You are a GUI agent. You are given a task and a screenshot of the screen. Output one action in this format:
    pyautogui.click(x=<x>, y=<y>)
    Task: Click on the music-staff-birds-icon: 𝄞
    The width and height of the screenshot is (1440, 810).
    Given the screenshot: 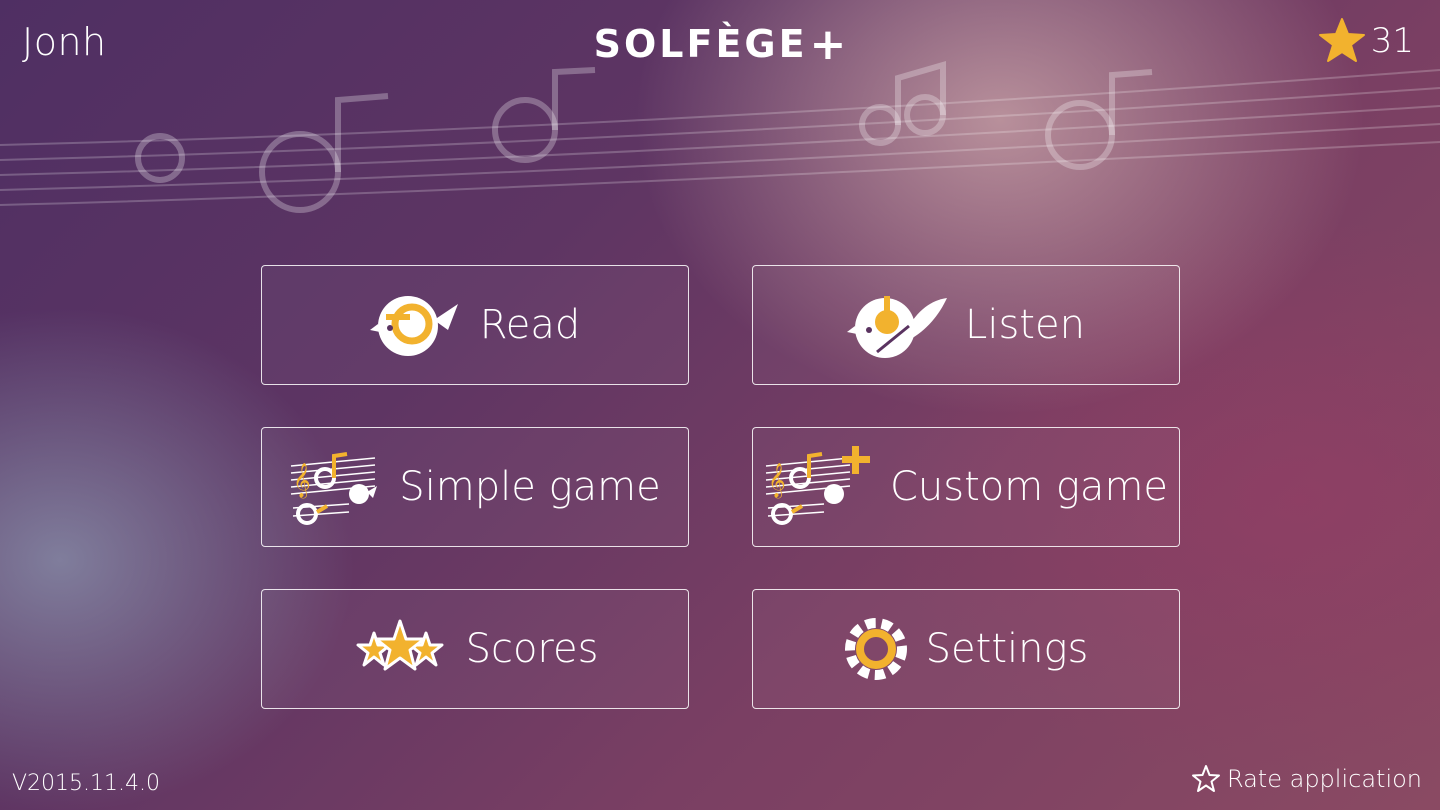 What is the action you would take?
    pyautogui.click(x=334, y=488)
    